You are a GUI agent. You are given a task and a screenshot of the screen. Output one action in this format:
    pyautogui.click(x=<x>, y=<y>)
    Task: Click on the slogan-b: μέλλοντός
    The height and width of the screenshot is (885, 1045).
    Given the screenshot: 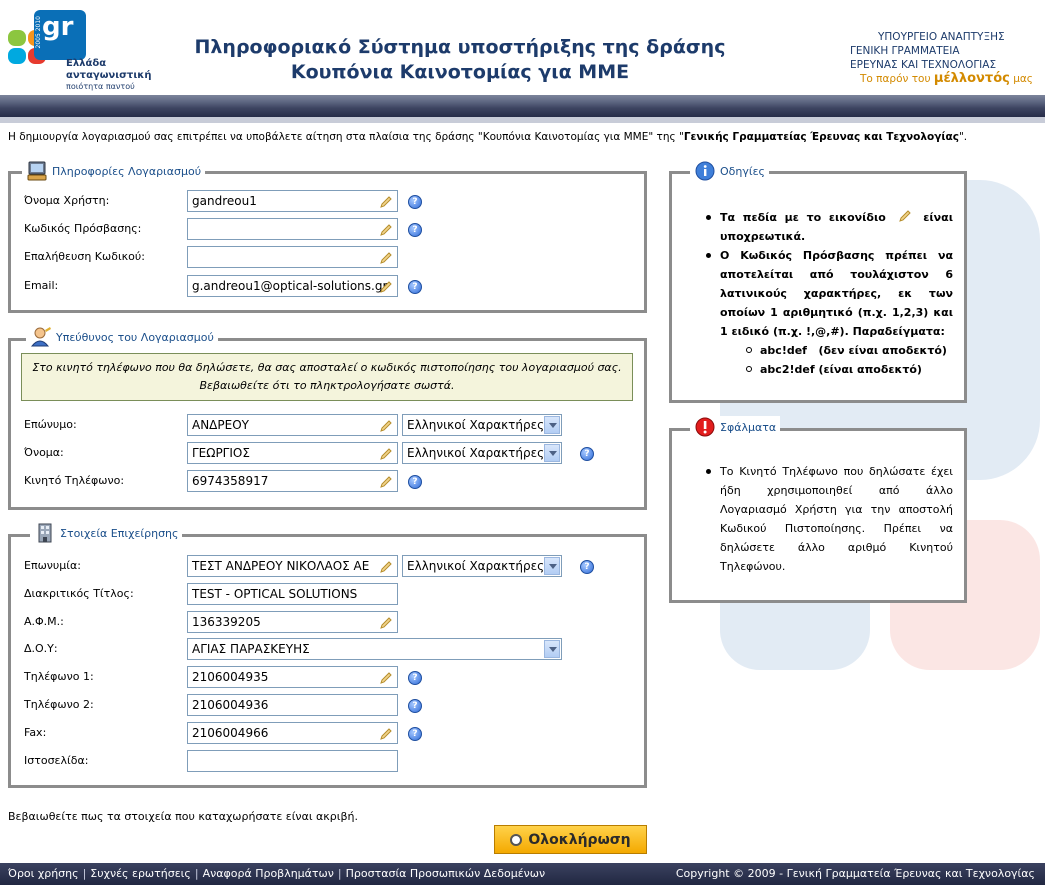 What is the action you would take?
    pyautogui.click(x=971, y=78)
    